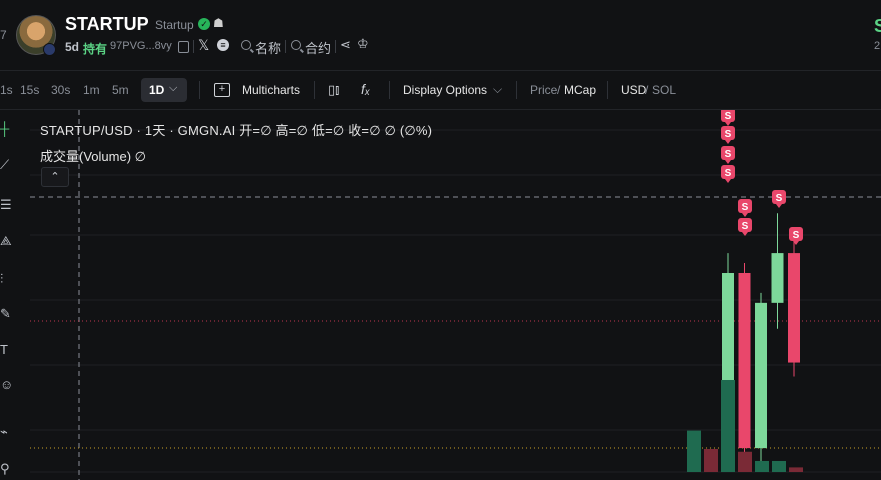 This screenshot has width=881, height=480. What do you see at coordinates (204, 24) in the screenshot?
I see `verified-icon: ✓` at bounding box center [204, 24].